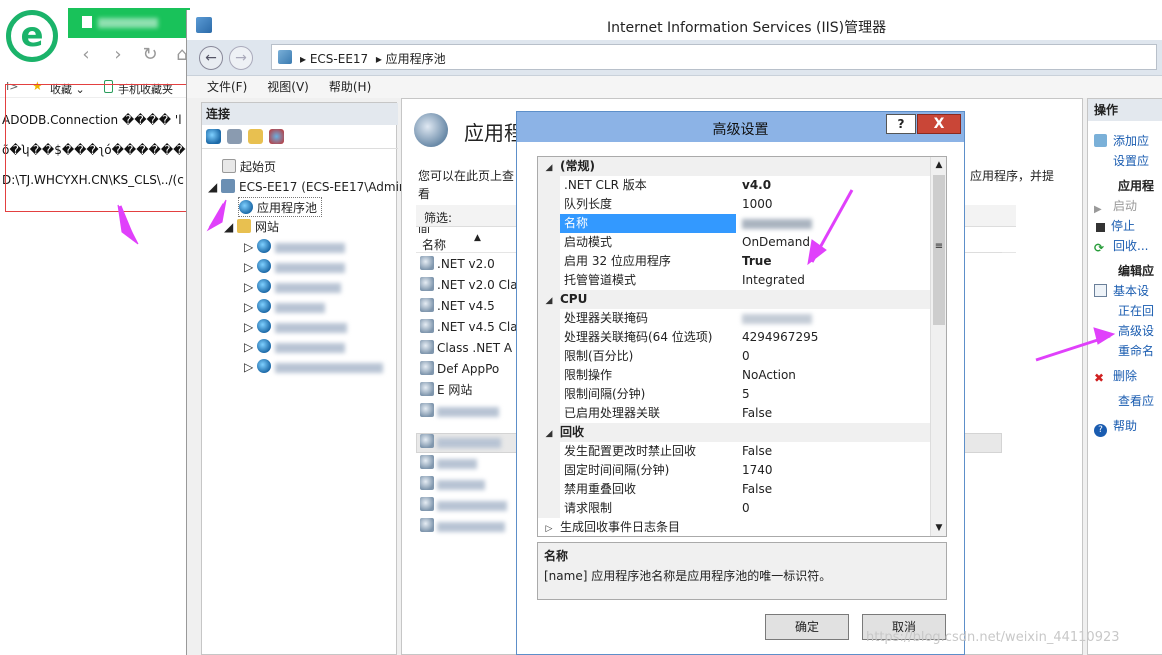 The image size is (1162, 655). I want to click on list-item: Def AppPo, so click(459, 369).